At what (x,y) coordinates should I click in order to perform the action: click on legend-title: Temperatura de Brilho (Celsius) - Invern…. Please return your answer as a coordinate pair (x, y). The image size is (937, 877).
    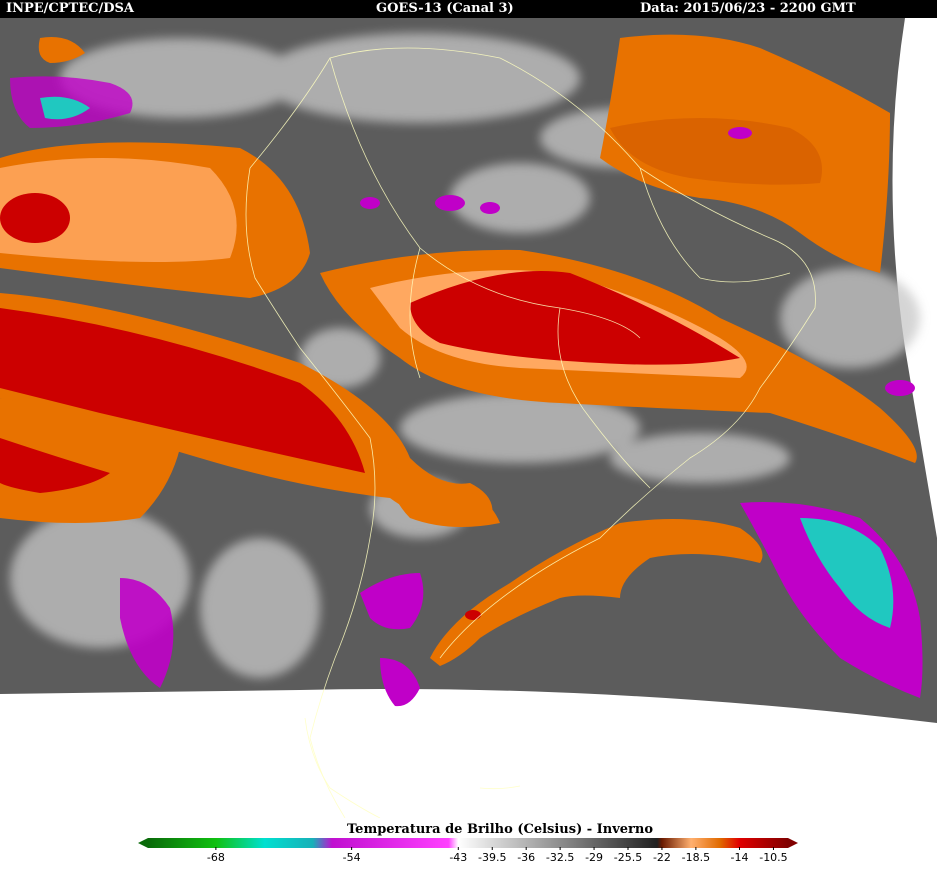
    Looking at the image, I should click on (499, 829).